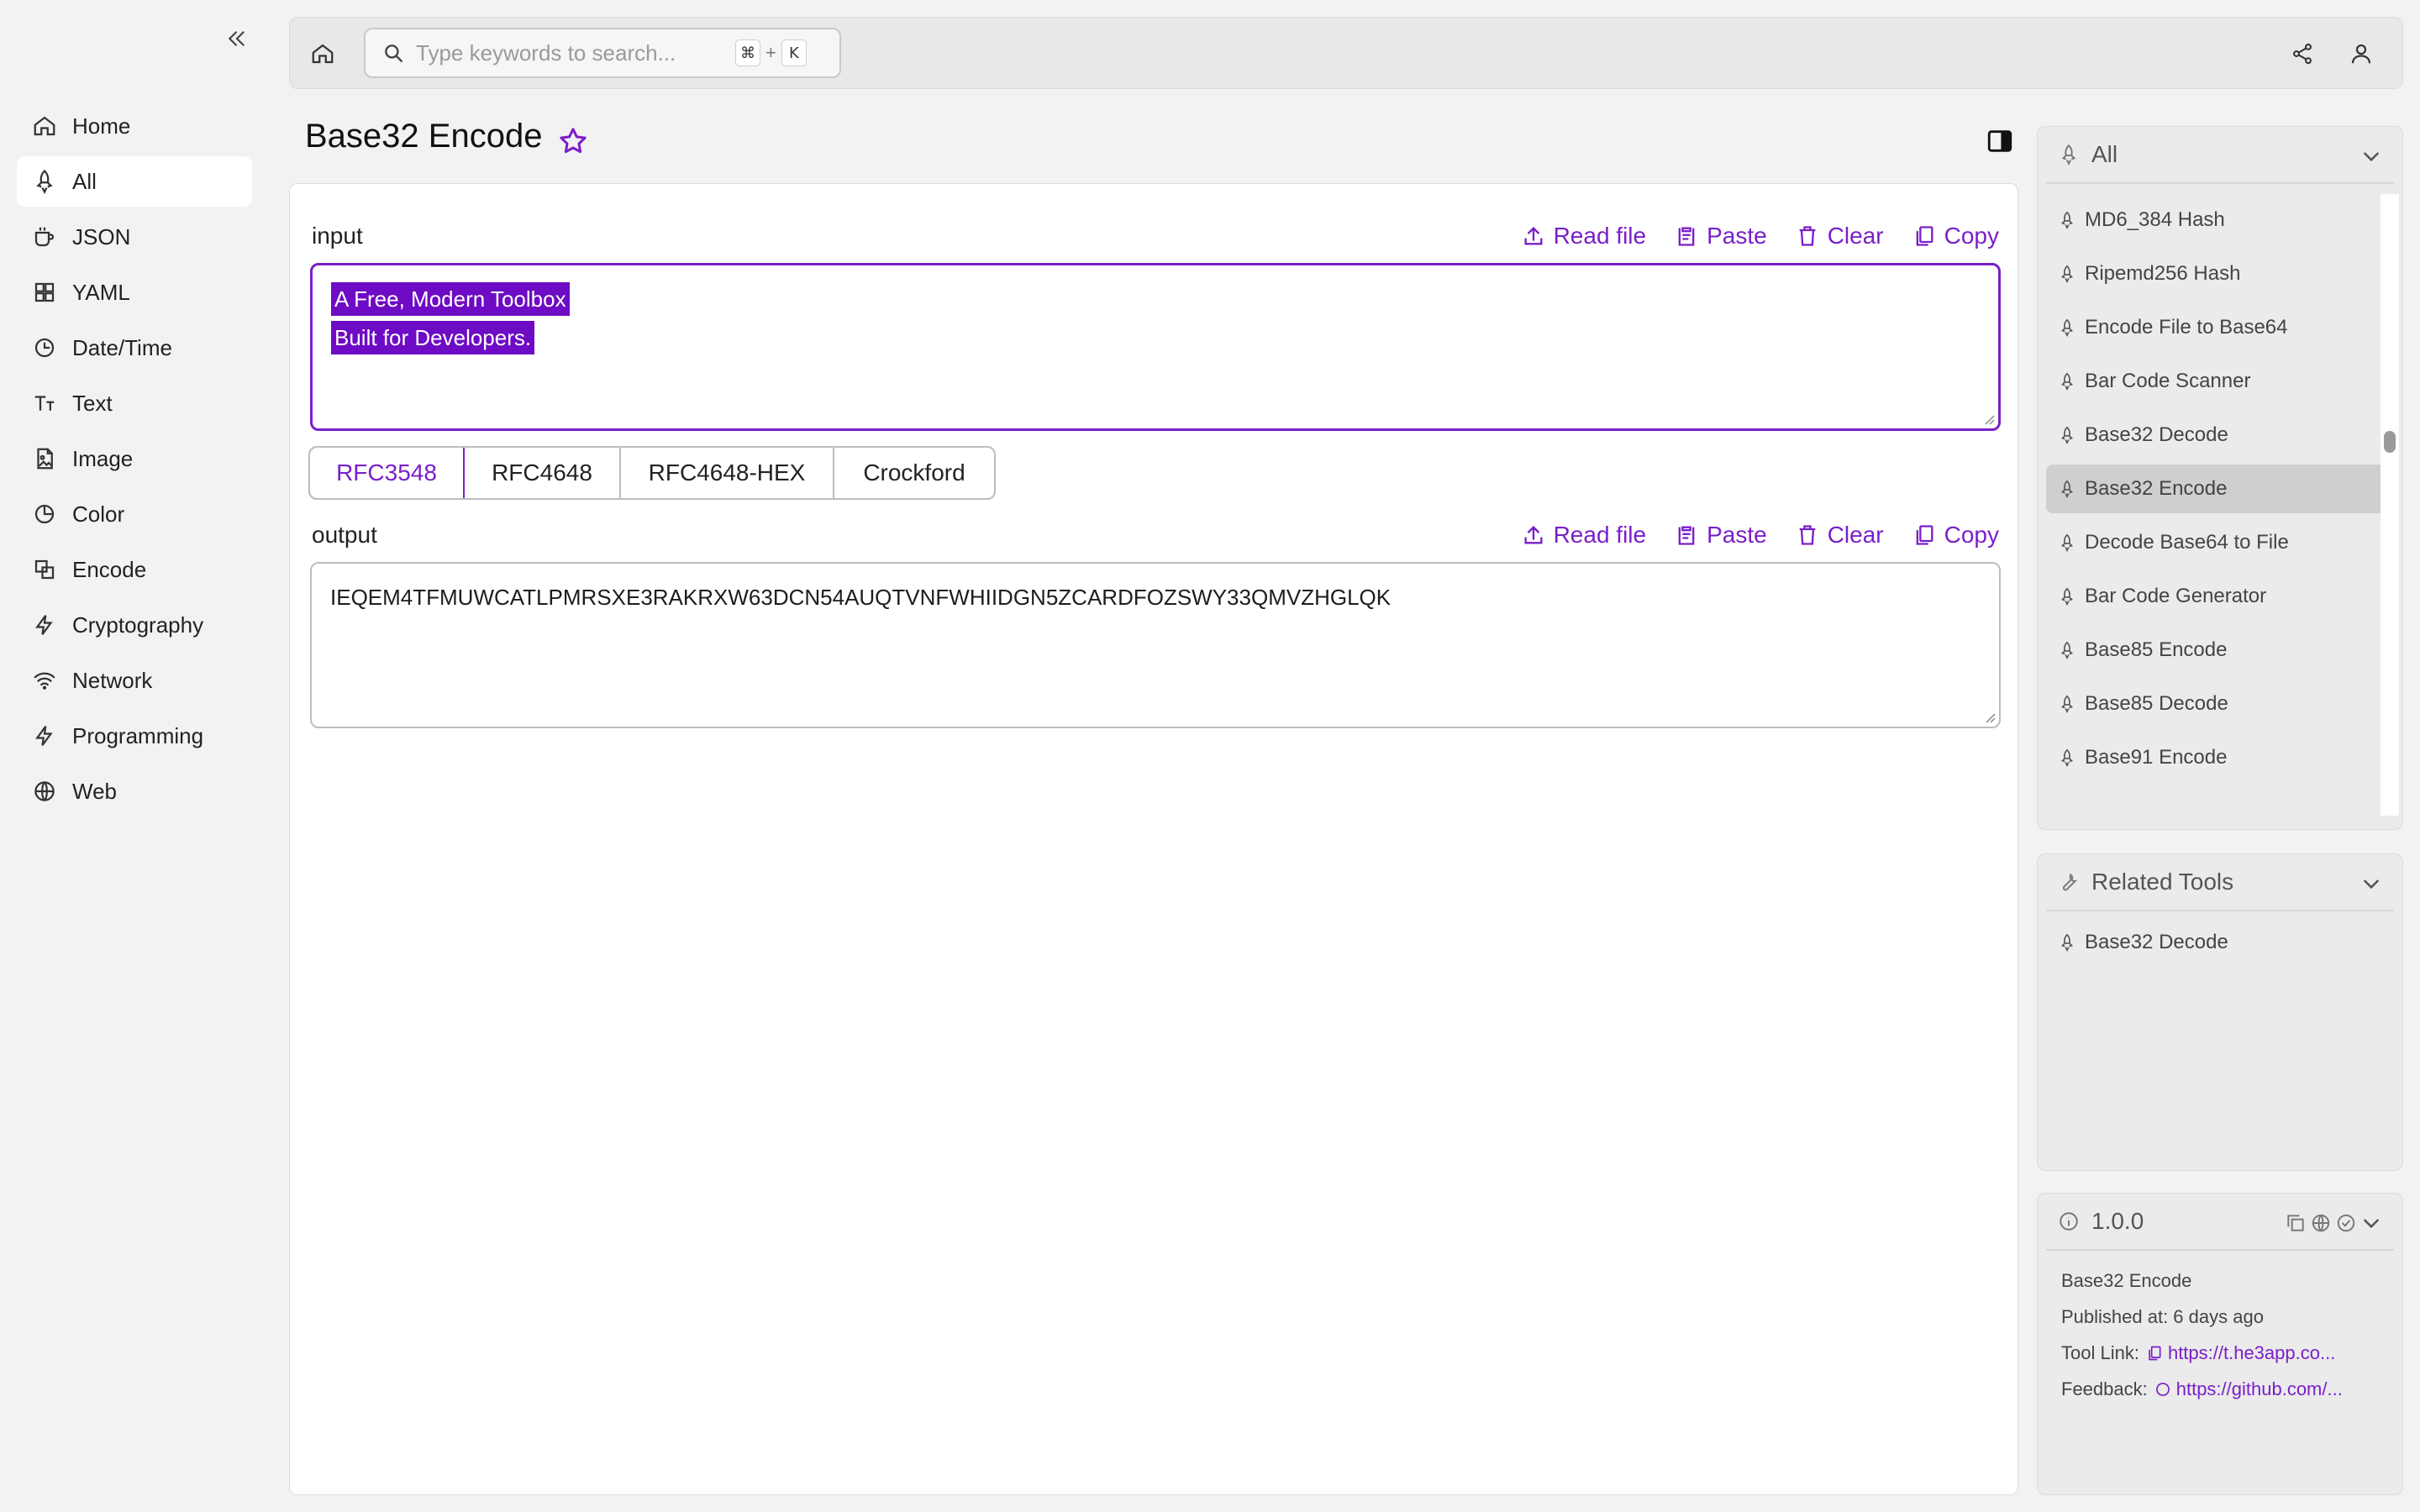 The width and height of the screenshot is (2420, 1512). What do you see at coordinates (2216, 435) in the screenshot?
I see `tool-item-base32-decode: Base32 Decode` at bounding box center [2216, 435].